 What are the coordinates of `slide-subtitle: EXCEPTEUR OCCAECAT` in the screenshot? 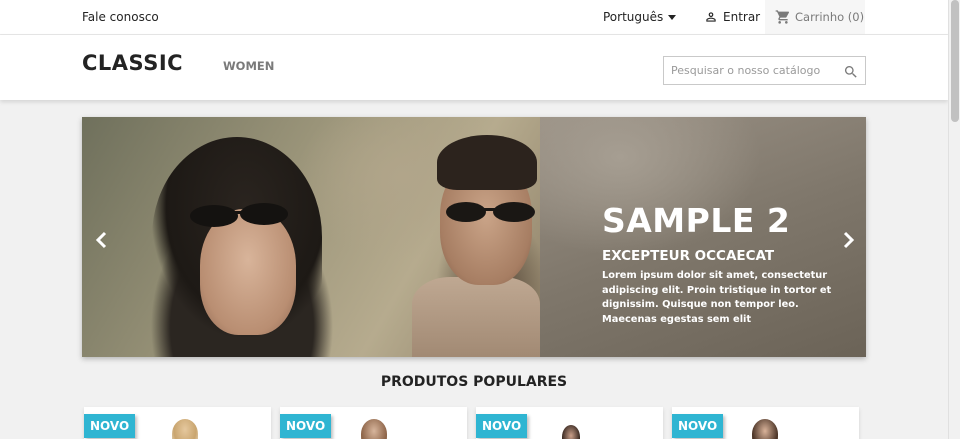 It's located at (688, 256).